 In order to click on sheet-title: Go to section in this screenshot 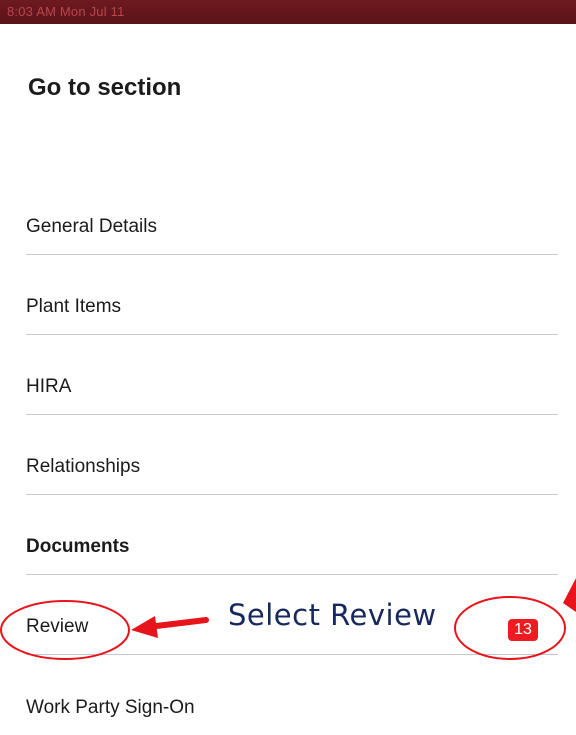, I will do `click(105, 87)`.